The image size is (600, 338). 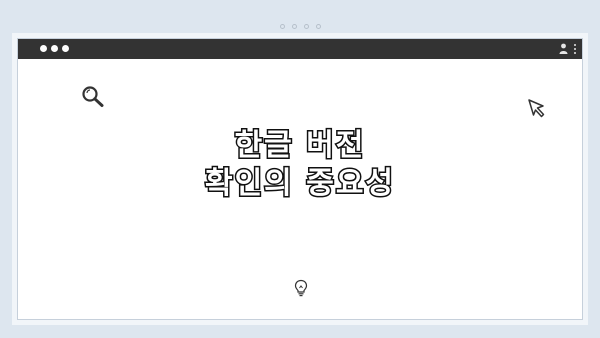 I want to click on title-bar, so click(x=300, y=49).